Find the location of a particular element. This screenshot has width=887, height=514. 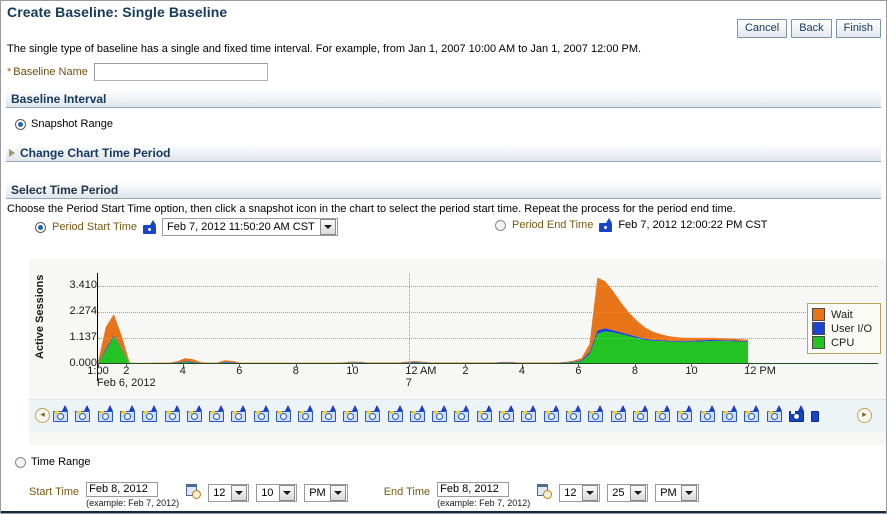

chart-x-tick-label: 1:00 is located at coordinates (98, 371).